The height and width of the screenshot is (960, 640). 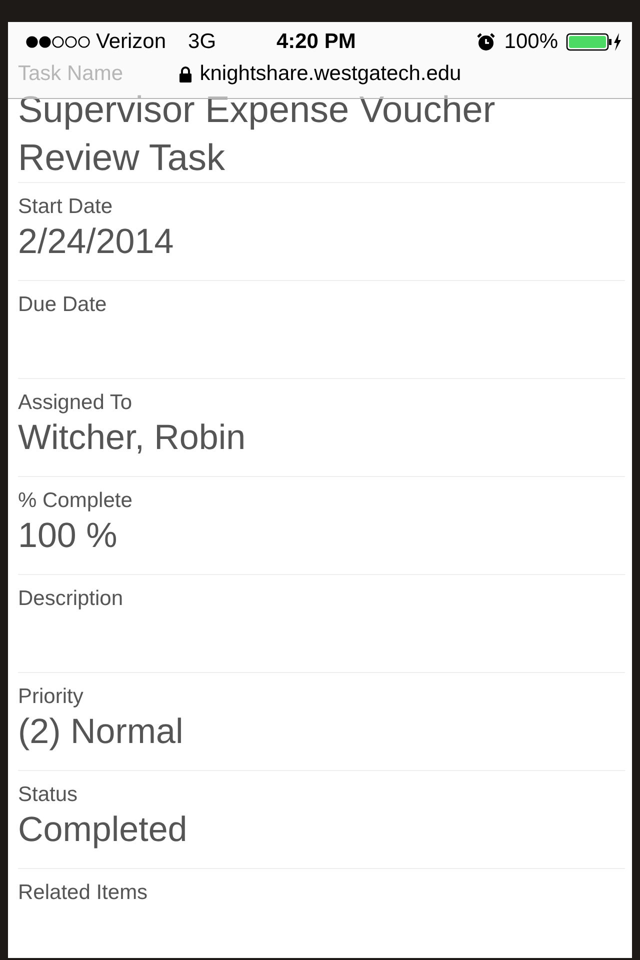 What do you see at coordinates (132, 438) in the screenshot?
I see `field-value: Witcher, Robin` at bounding box center [132, 438].